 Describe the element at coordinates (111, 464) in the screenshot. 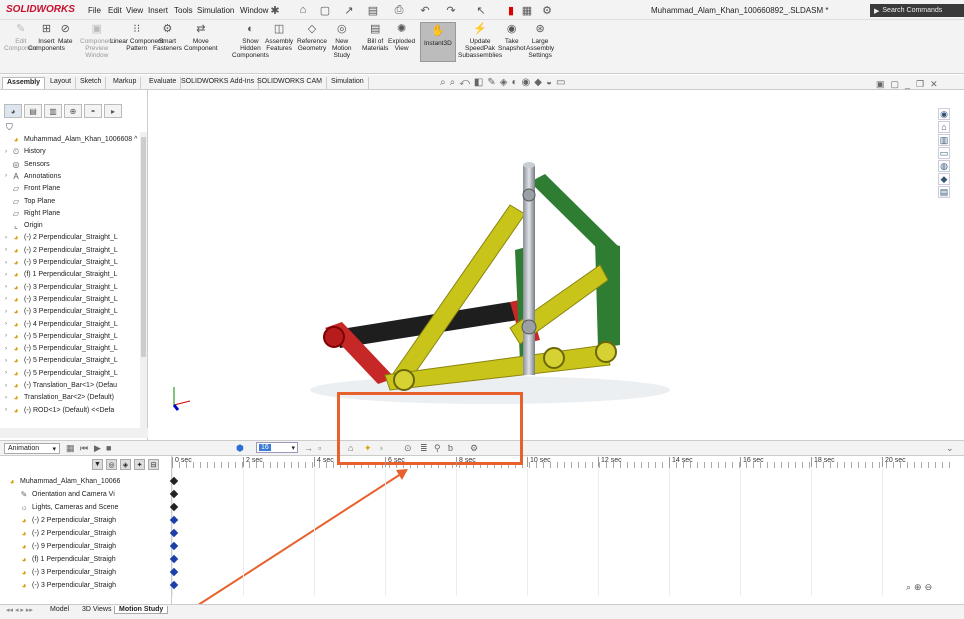

I see `filter-driving-icon: ◎` at that location.